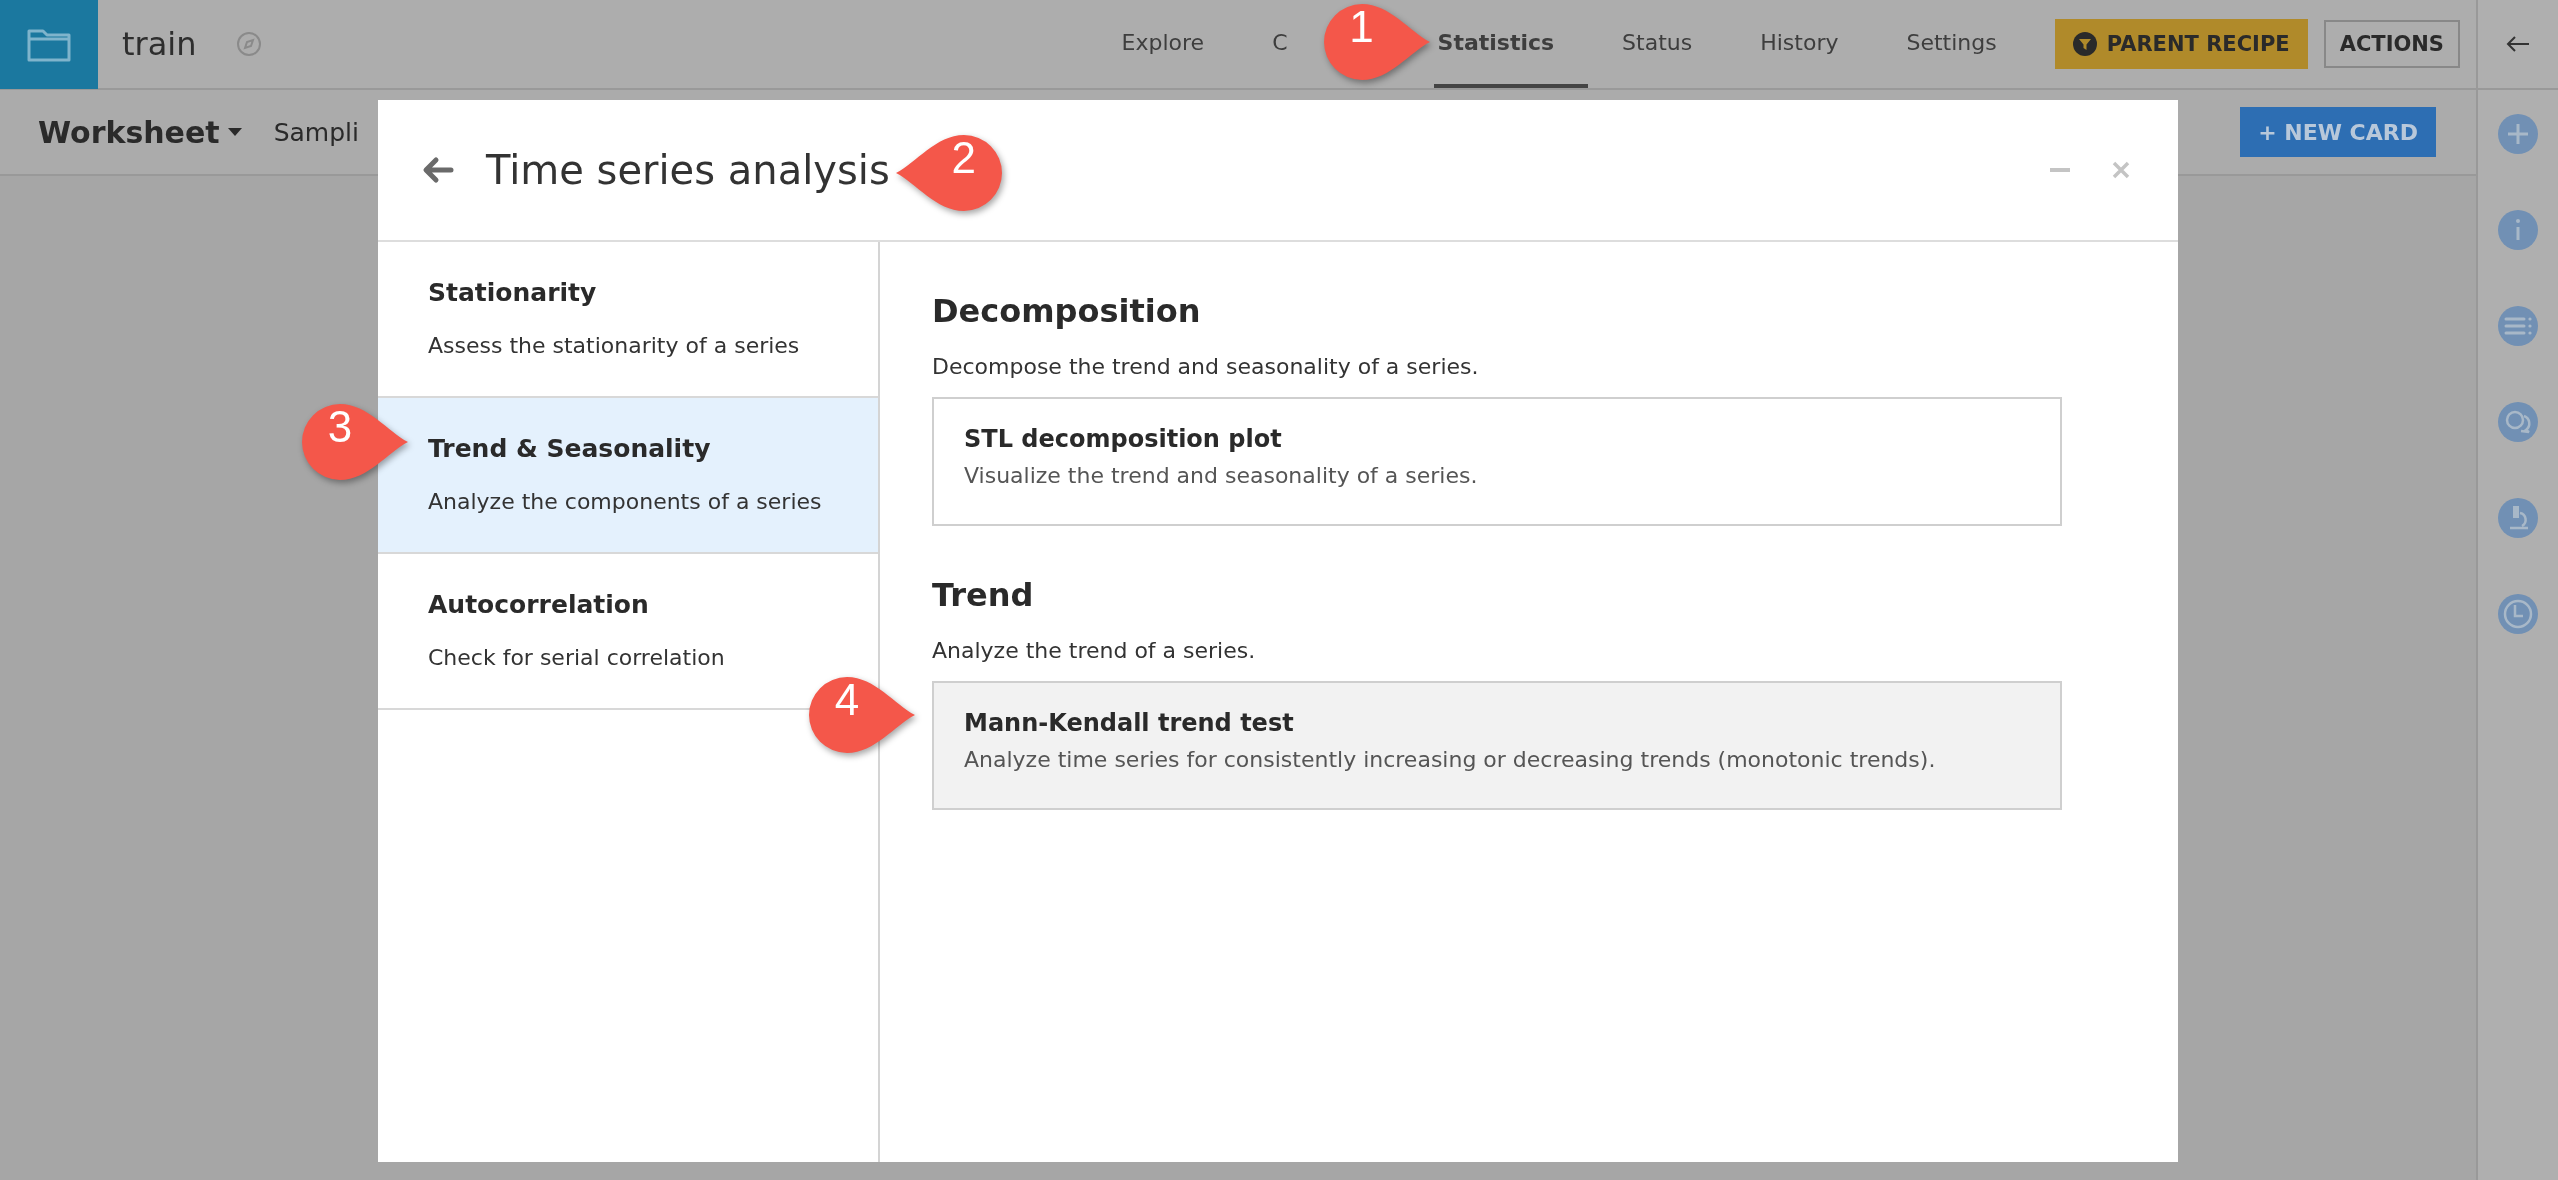 The image size is (2558, 1180). Describe the element at coordinates (2518, 326) in the screenshot. I see `list-icon` at that location.